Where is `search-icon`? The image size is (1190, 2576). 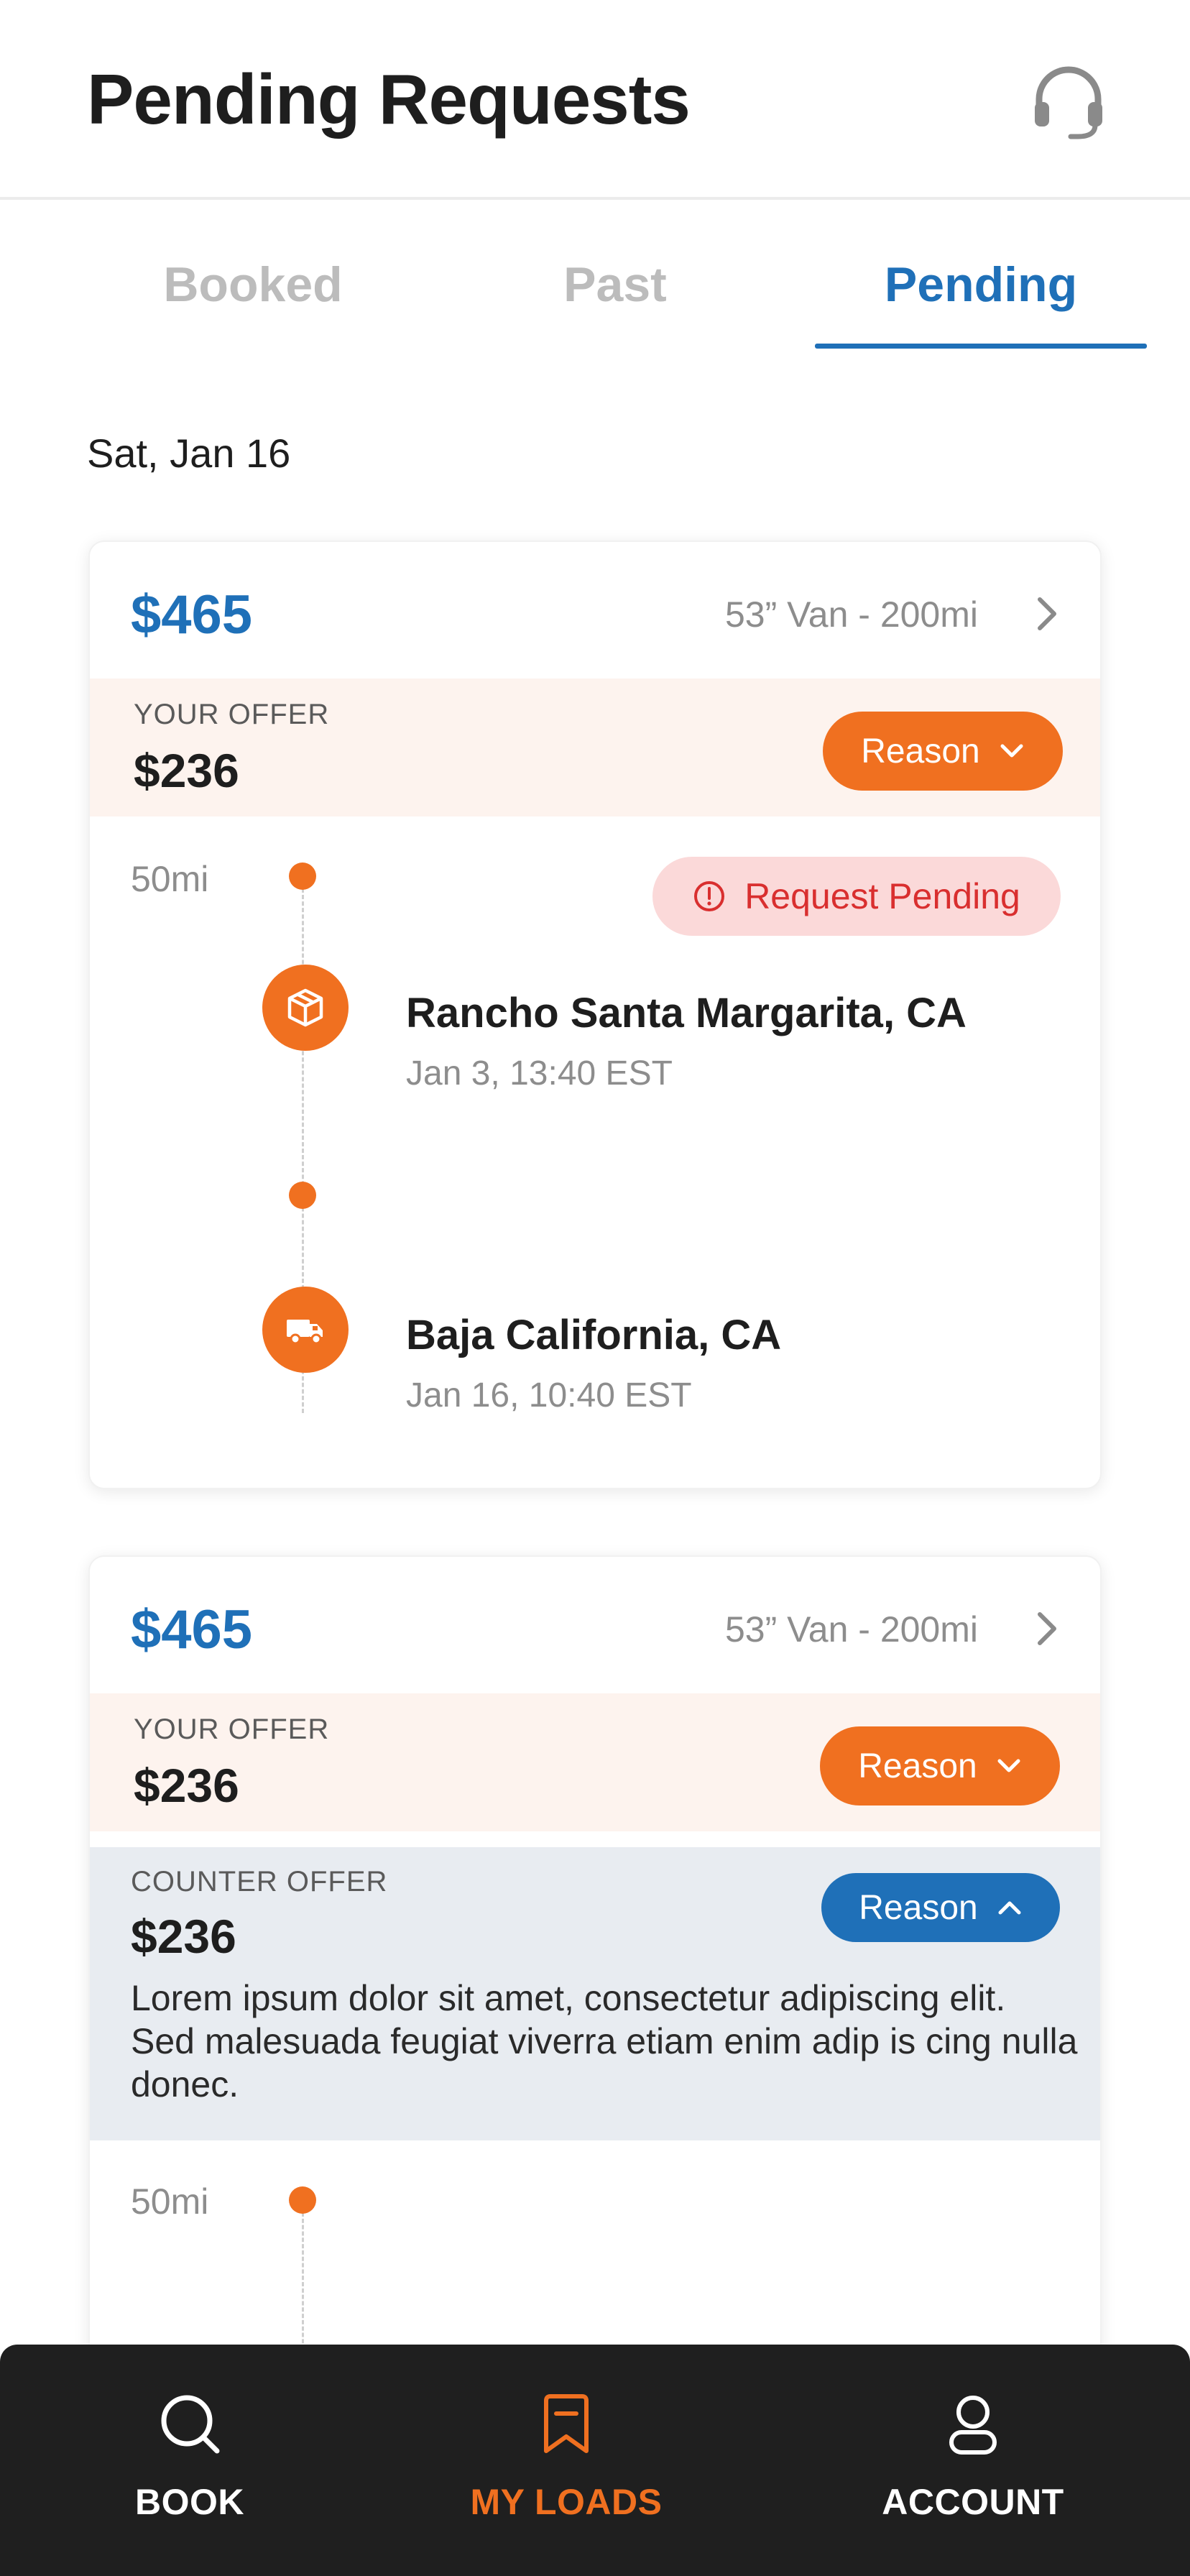 search-icon is located at coordinates (190, 2424).